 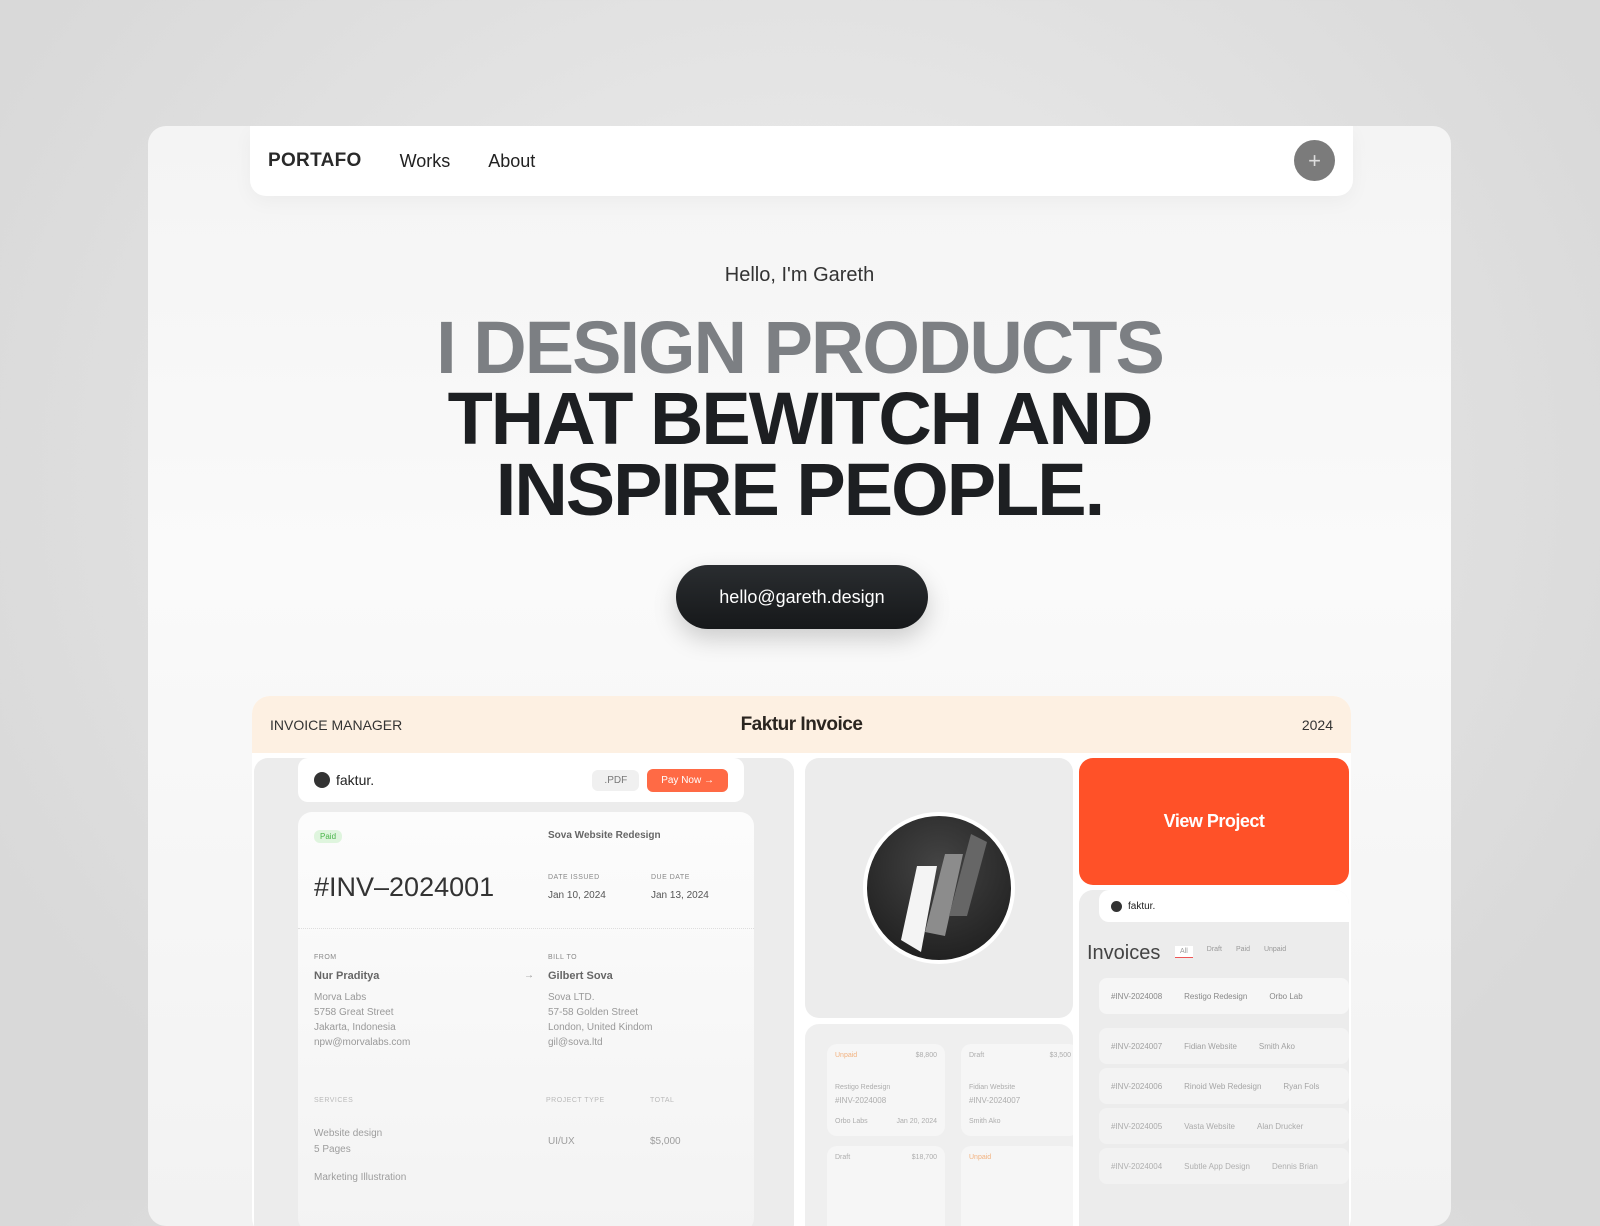 What do you see at coordinates (1124, 953) in the screenshot?
I see `invoices-title: Invoices` at bounding box center [1124, 953].